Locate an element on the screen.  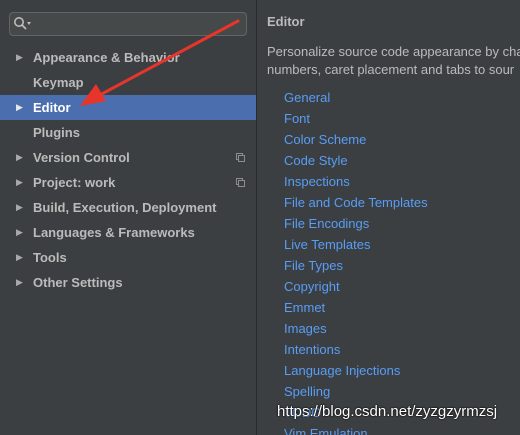
sidebar-item-label: Project: work is located at coordinates (74, 182).